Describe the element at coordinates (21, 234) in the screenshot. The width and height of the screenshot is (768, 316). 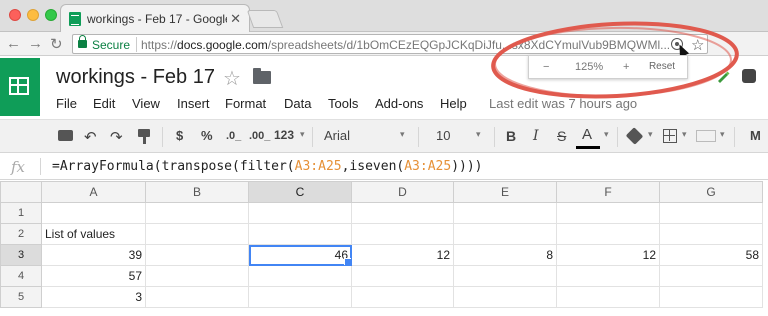
I see `row-header: 2` at that location.